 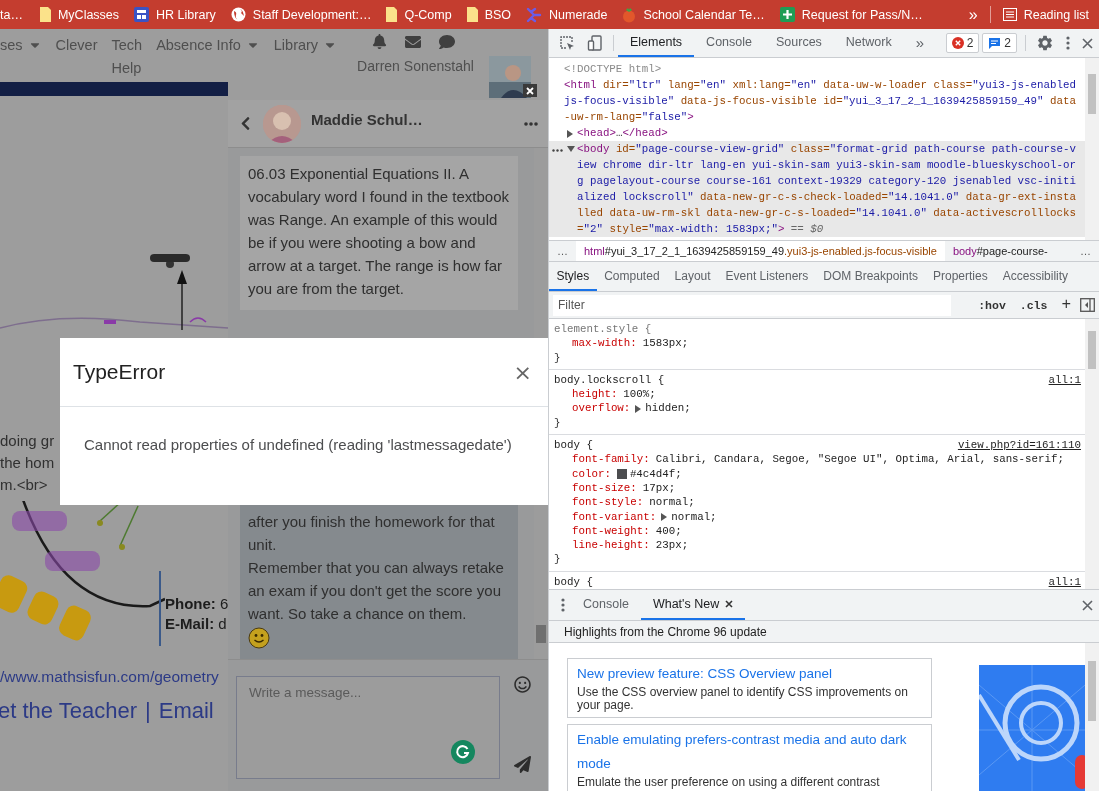 I want to click on plus-icon, so click(x=787, y=14).